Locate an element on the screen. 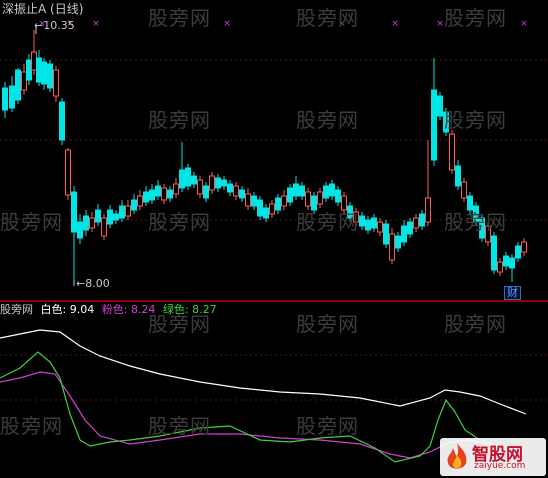 This screenshot has height=478, width=548. site-badge: 智股网 zaiyue.com is located at coordinates (493, 457).